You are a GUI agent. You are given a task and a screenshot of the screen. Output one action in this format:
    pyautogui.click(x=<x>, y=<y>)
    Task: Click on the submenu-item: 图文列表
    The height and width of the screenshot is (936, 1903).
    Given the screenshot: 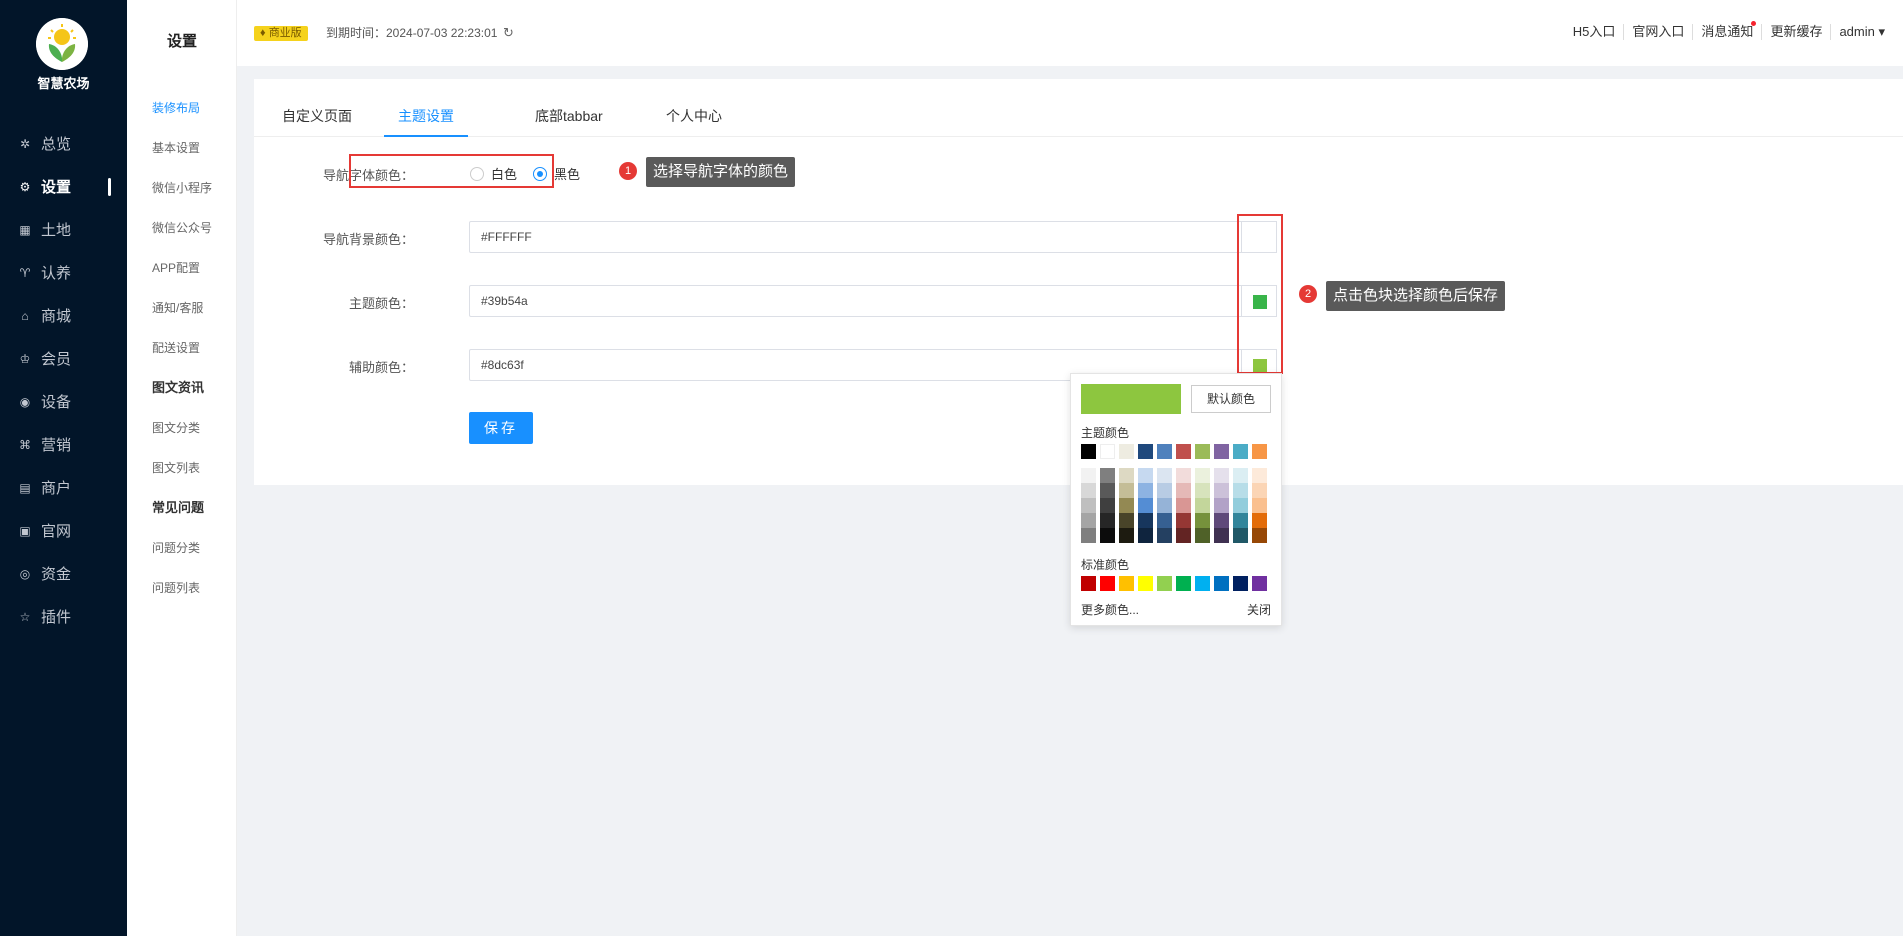 What is the action you would take?
    pyautogui.click(x=182, y=468)
    